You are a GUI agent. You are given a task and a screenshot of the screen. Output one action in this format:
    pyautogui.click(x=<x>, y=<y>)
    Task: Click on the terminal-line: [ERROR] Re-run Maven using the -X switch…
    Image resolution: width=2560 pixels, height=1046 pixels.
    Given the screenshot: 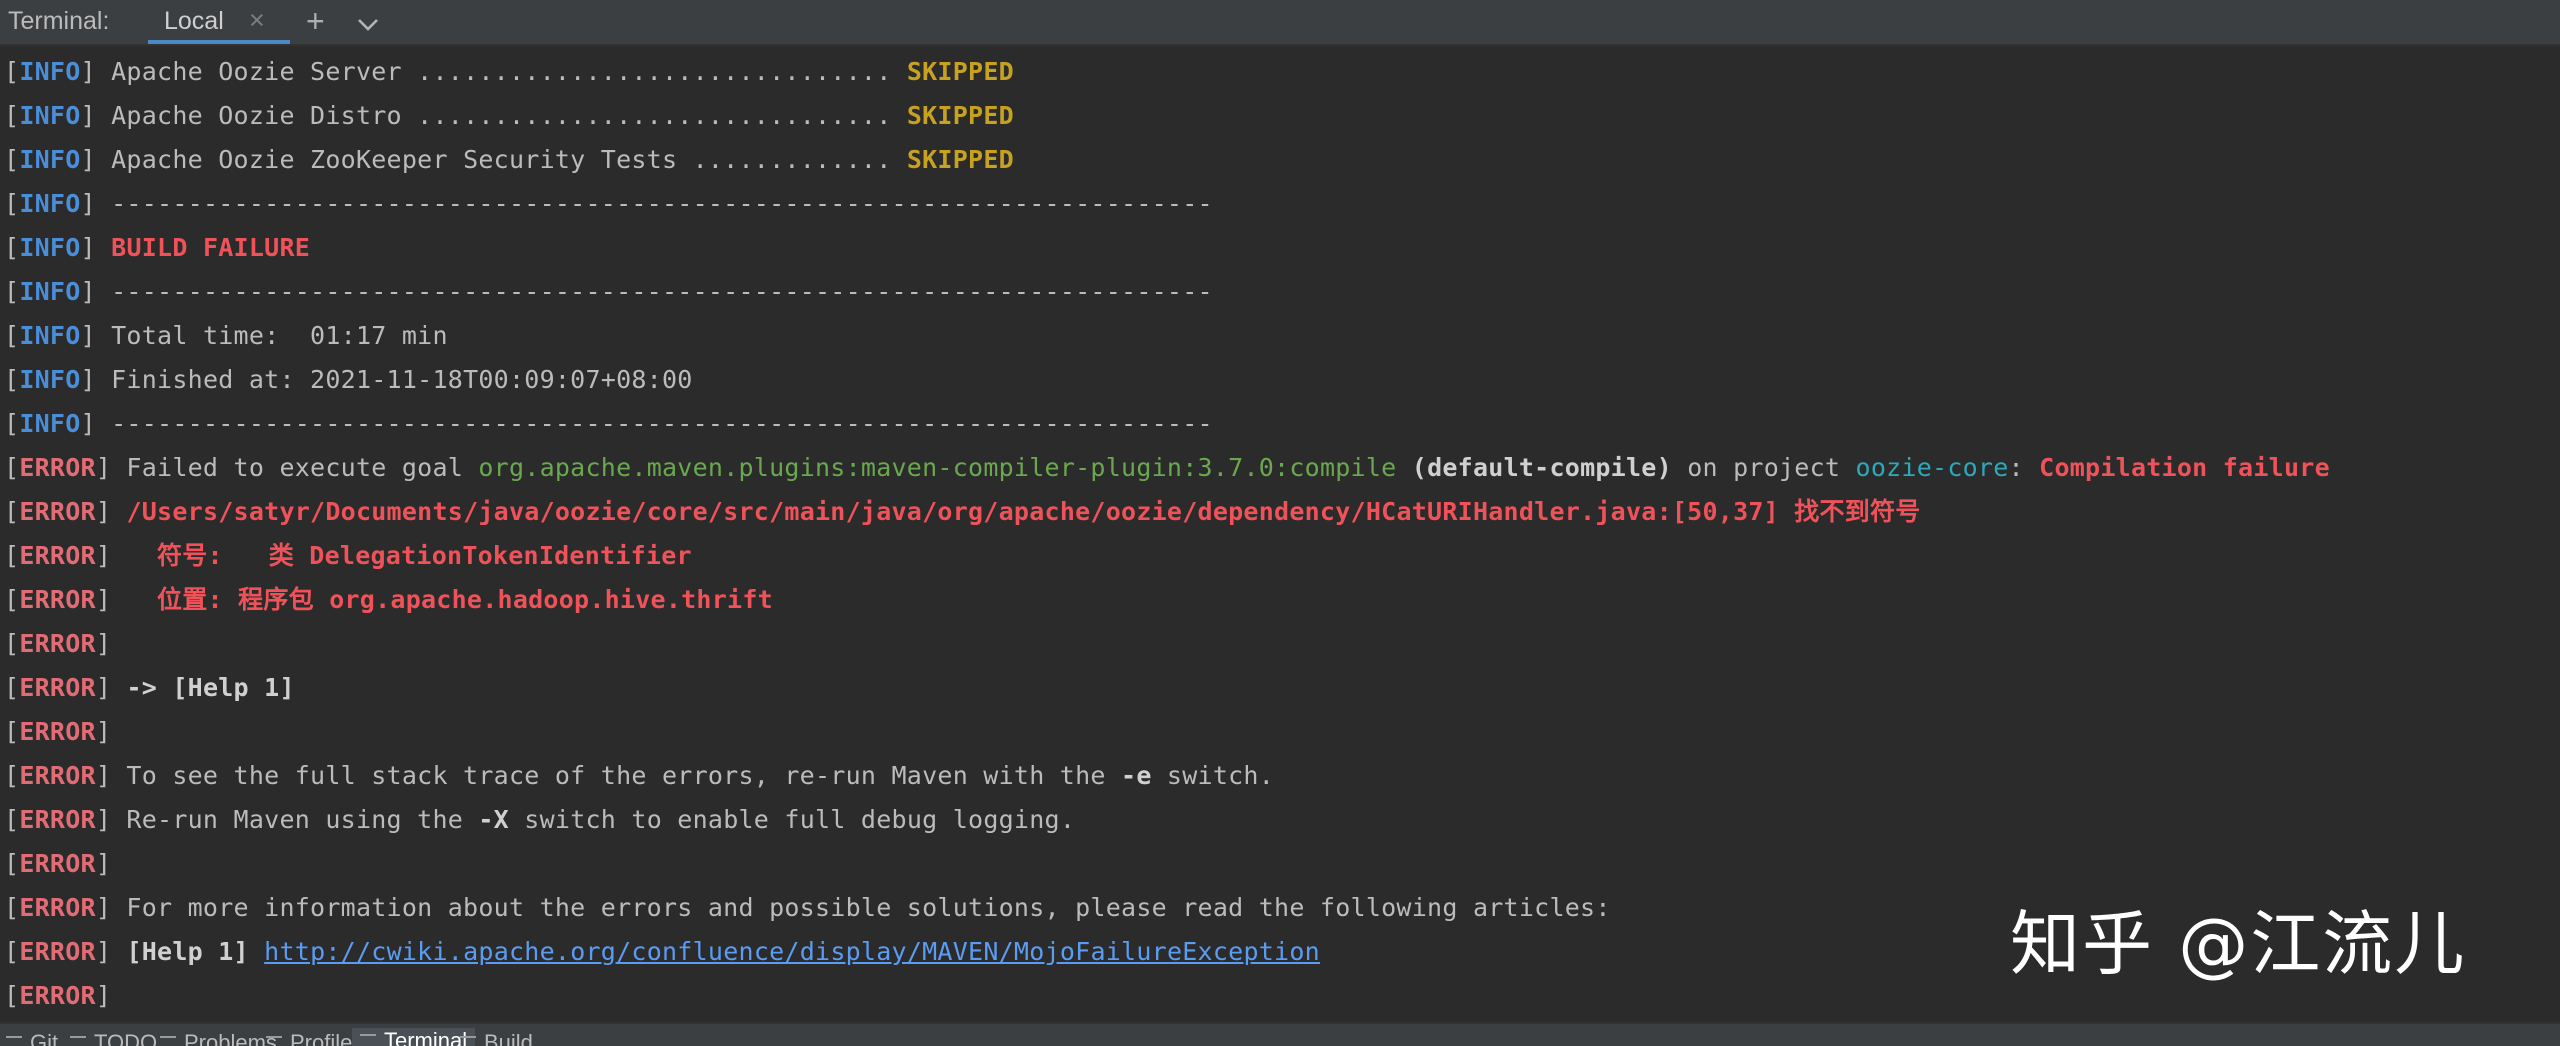 What is the action you would take?
    pyautogui.click(x=1279, y=820)
    